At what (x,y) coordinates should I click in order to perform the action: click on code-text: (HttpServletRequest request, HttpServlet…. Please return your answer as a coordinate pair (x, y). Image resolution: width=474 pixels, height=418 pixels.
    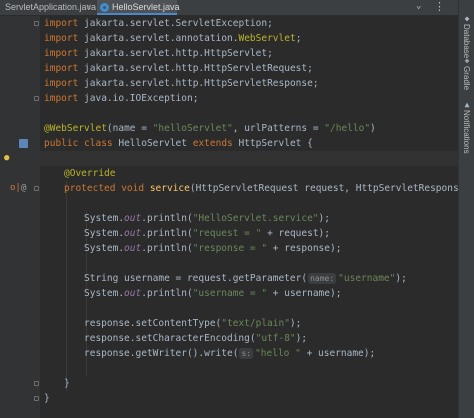
    Looking at the image, I should click on (323, 188).